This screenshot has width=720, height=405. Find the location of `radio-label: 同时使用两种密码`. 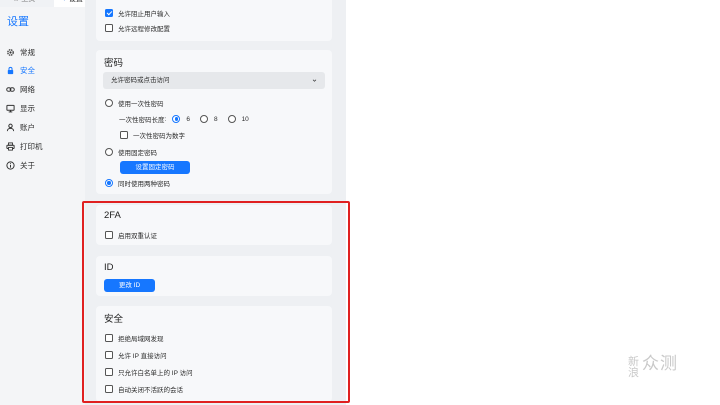

radio-label: 同时使用两种密码 is located at coordinates (144, 184).